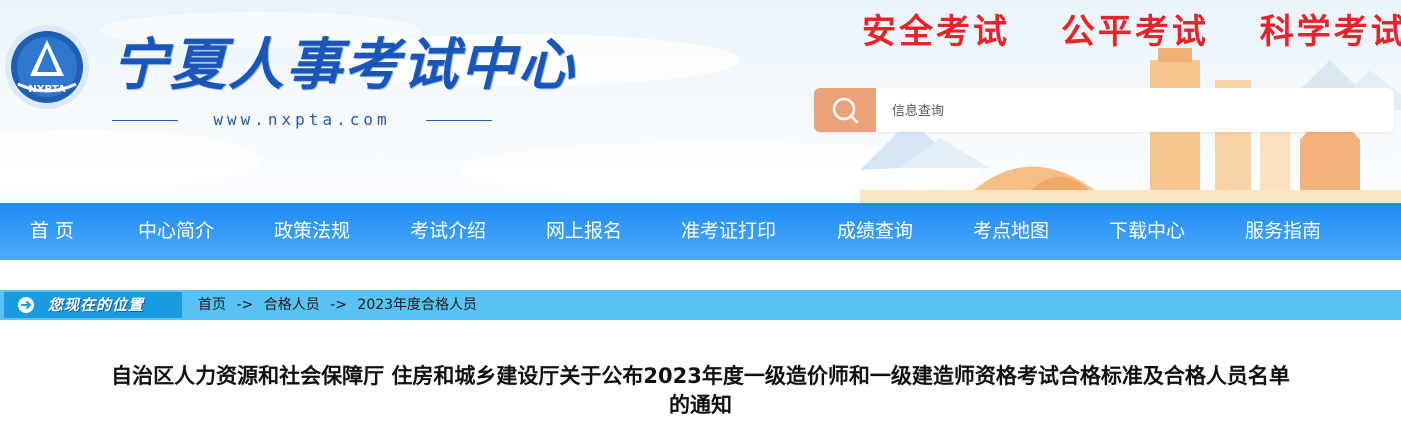  What do you see at coordinates (312, 231) in the screenshot?
I see `nav-item-policy: 政策法规` at bounding box center [312, 231].